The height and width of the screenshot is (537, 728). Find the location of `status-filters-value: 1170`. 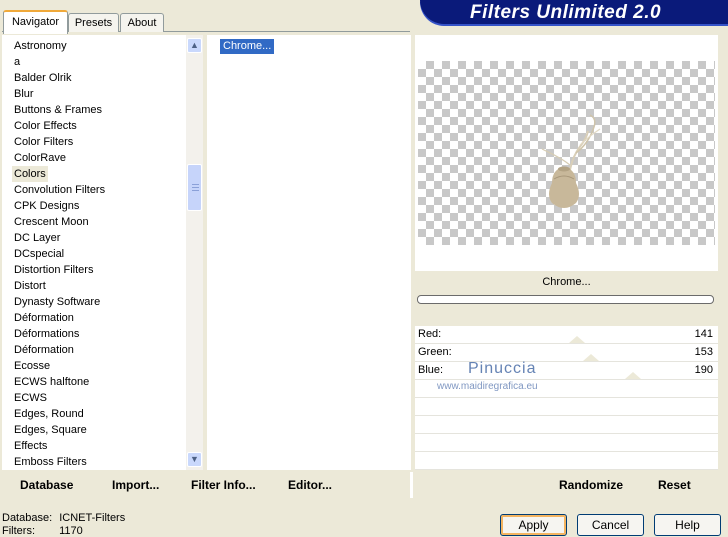

status-filters-value: 1170 is located at coordinates (71, 531).